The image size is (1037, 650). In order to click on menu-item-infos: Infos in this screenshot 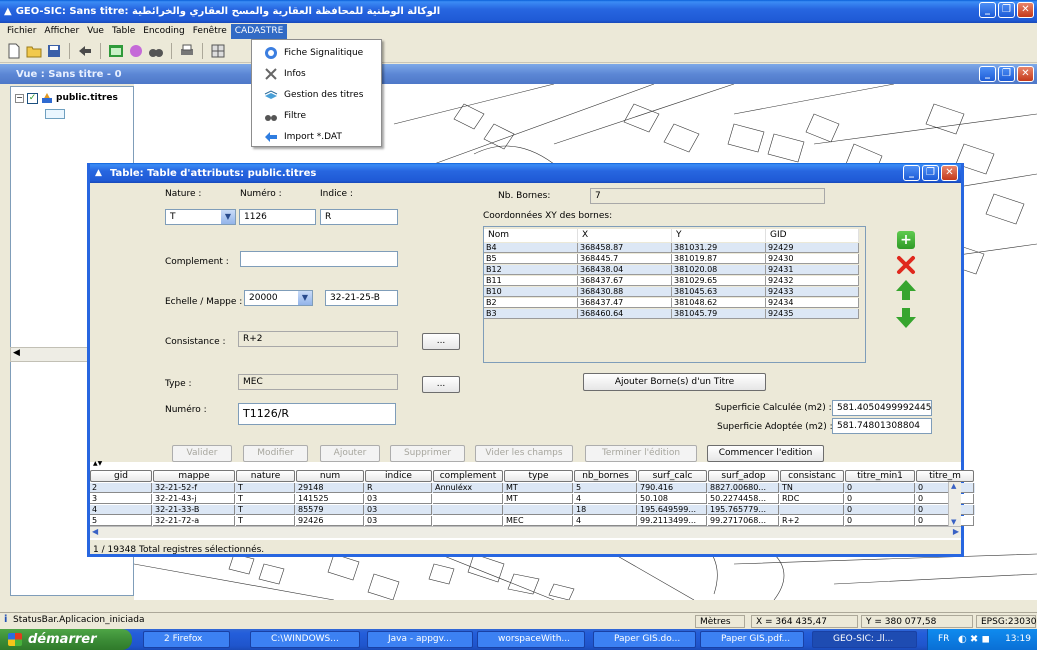, I will do `click(316, 73)`.